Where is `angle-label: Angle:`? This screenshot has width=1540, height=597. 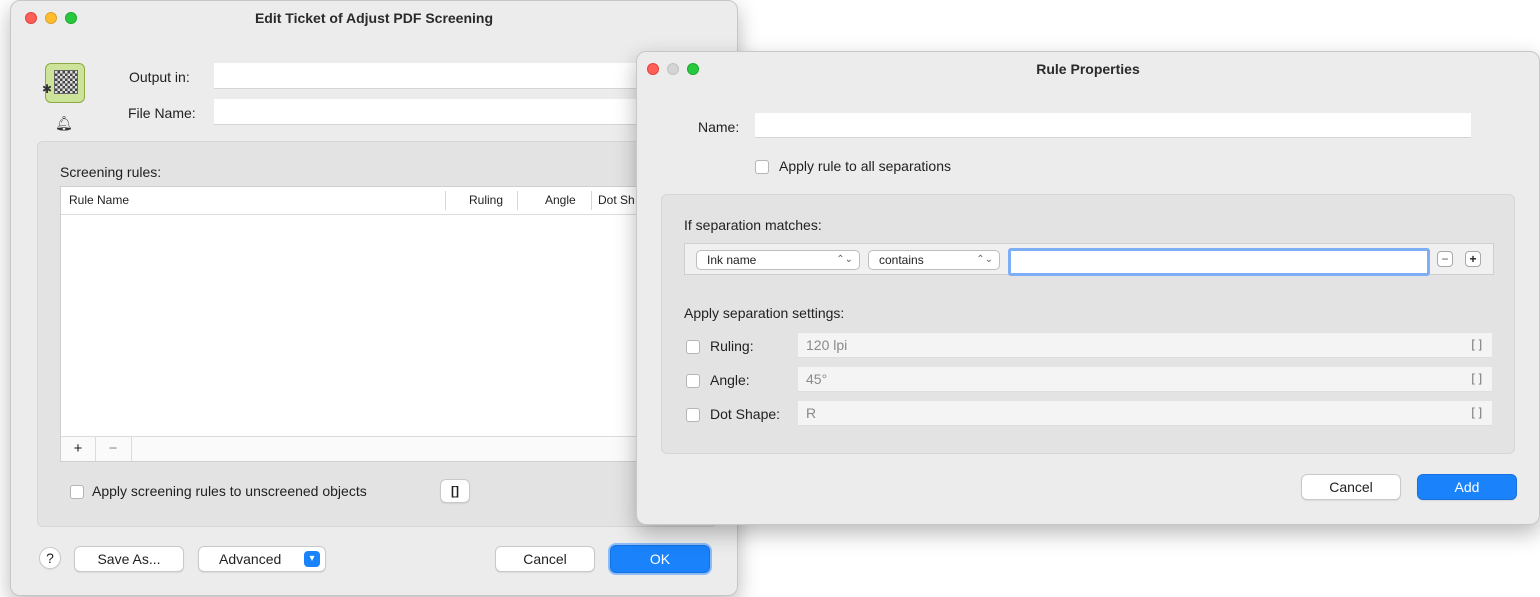 angle-label: Angle: is located at coordinates (730, 380).